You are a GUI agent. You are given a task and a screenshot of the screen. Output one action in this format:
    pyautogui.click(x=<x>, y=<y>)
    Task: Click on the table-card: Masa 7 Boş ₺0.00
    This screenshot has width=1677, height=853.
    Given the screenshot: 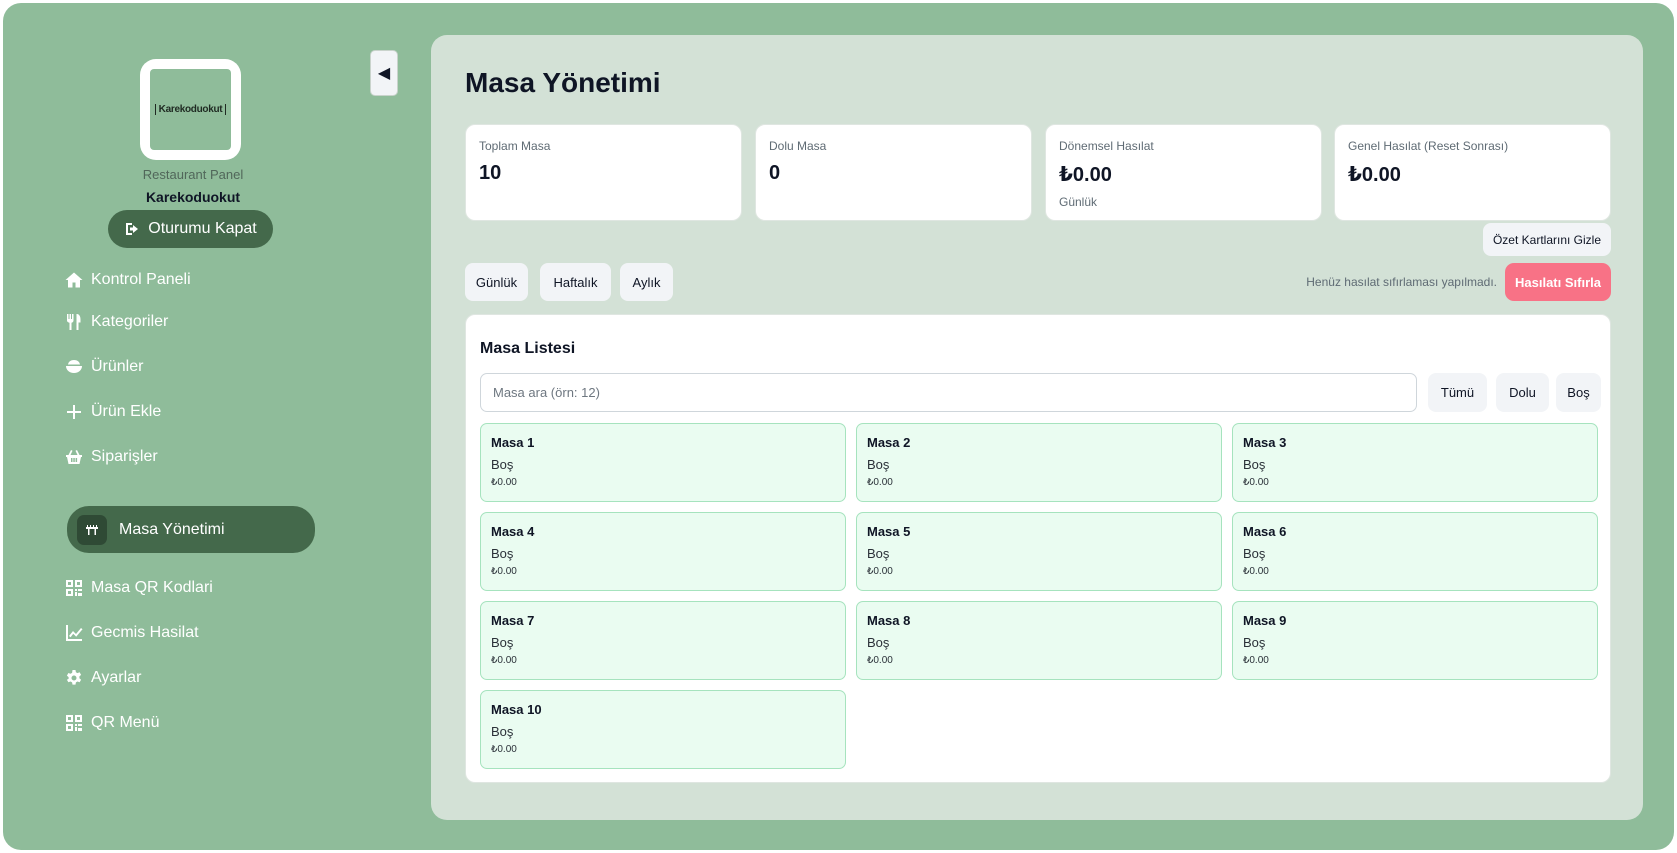 What is the action you would take?
    pyautogui.click(x=663, y=640)
    